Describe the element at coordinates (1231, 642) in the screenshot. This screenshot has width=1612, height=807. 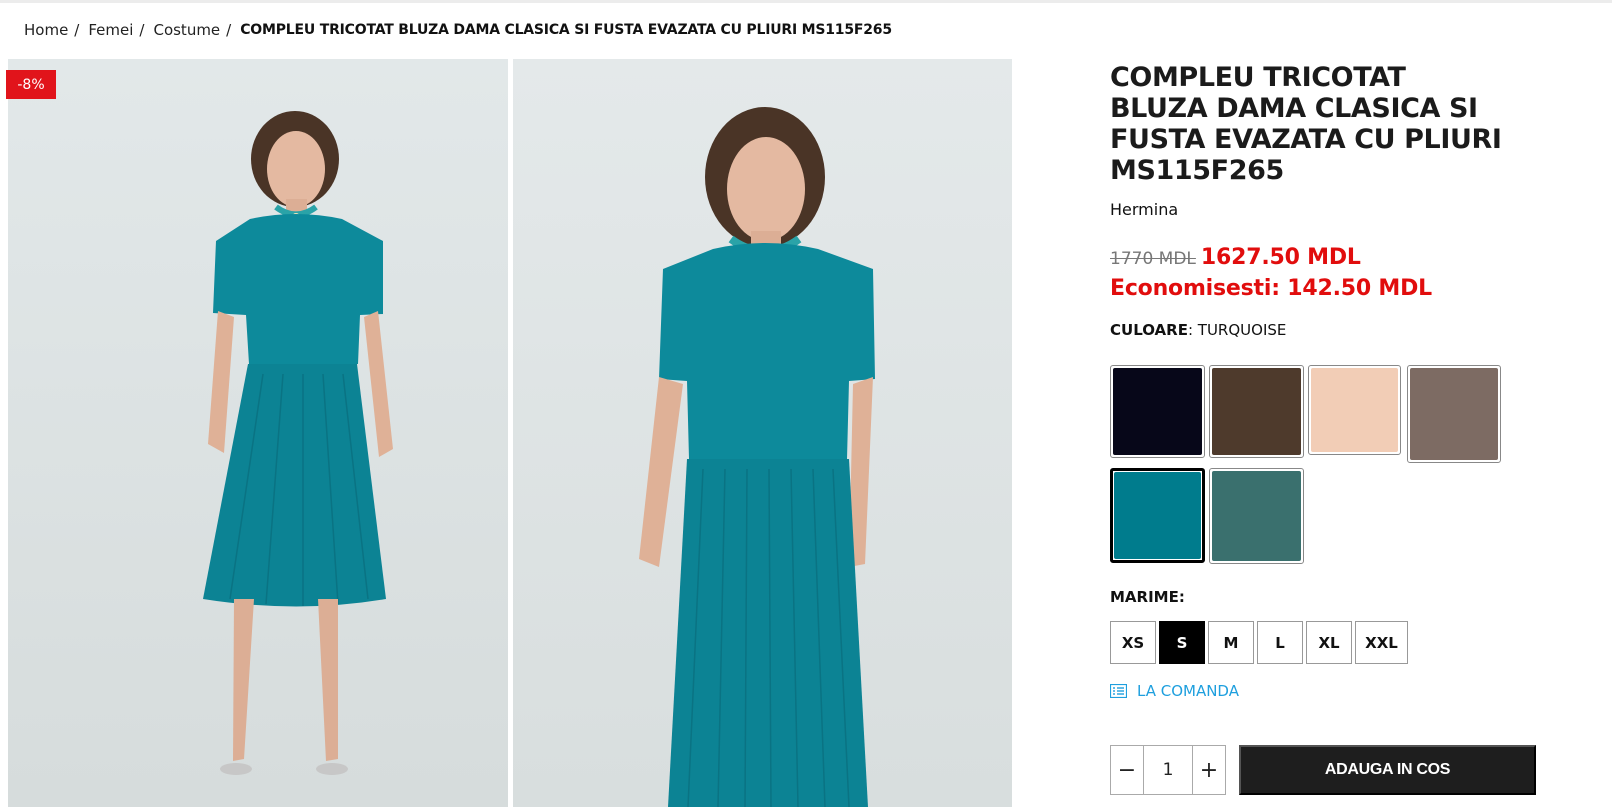
I see `size-m: M` at that location.